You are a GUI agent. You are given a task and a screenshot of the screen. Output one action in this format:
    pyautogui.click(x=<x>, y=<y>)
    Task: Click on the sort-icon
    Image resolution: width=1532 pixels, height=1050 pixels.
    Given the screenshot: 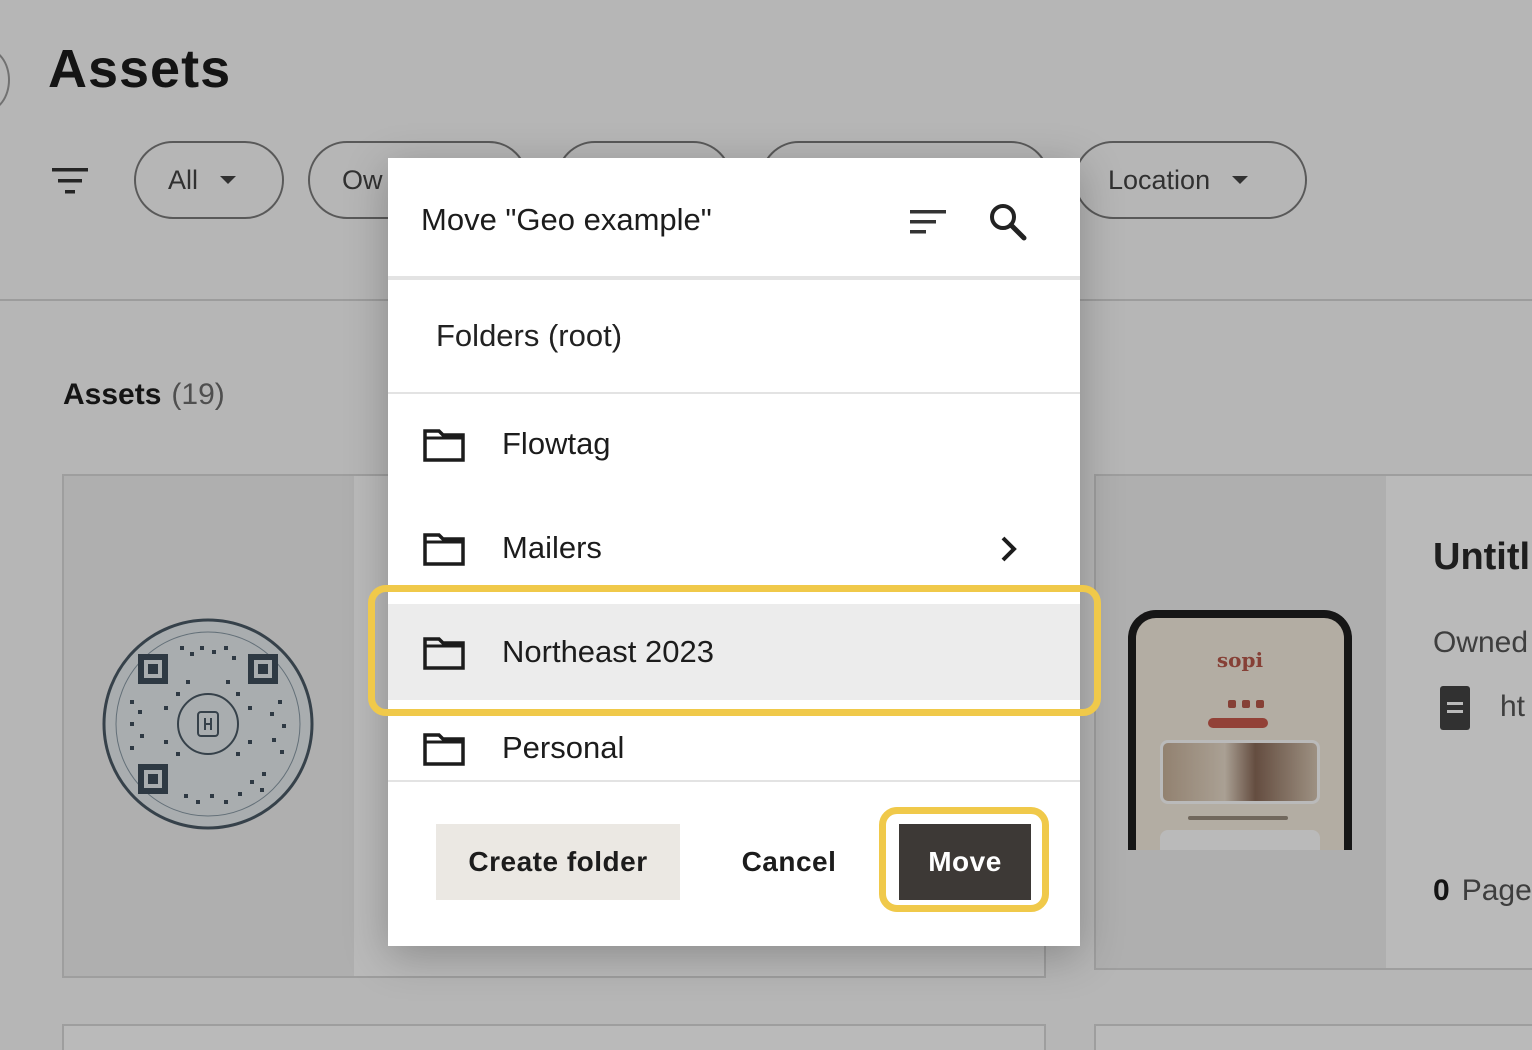 What is the action you would take?
    pyautogui.click(x=928, y=222)
    